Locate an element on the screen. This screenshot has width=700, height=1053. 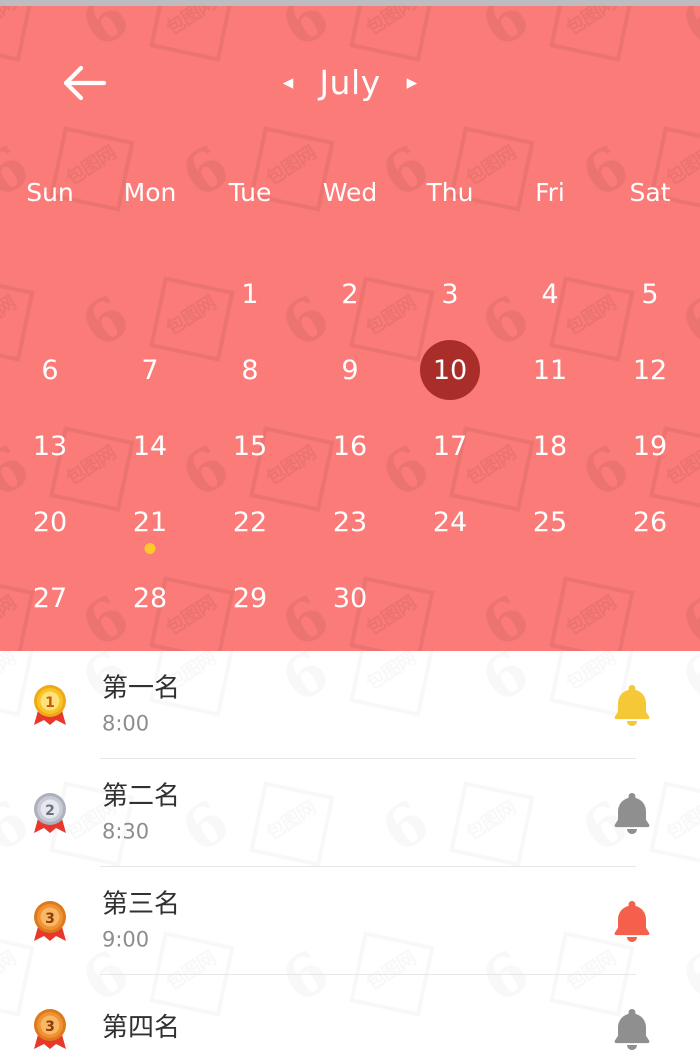
day-number: 11 is located at coordinates (550, 370).